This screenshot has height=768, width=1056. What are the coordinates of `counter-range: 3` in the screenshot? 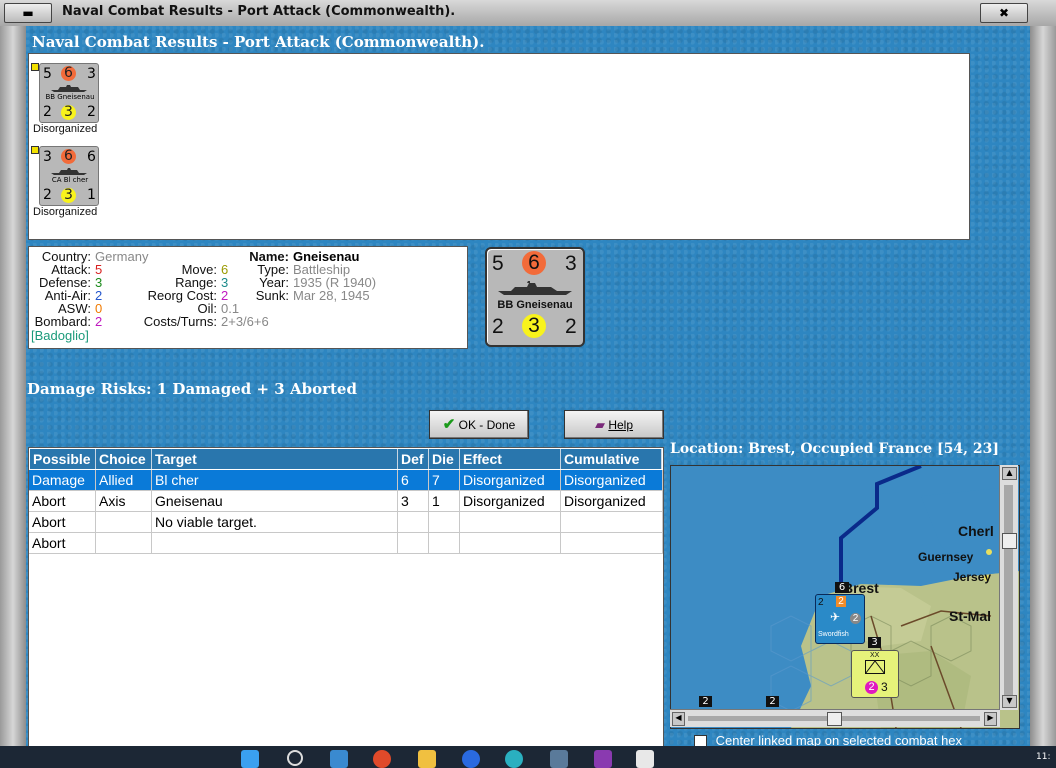 It's located at (571, 263).